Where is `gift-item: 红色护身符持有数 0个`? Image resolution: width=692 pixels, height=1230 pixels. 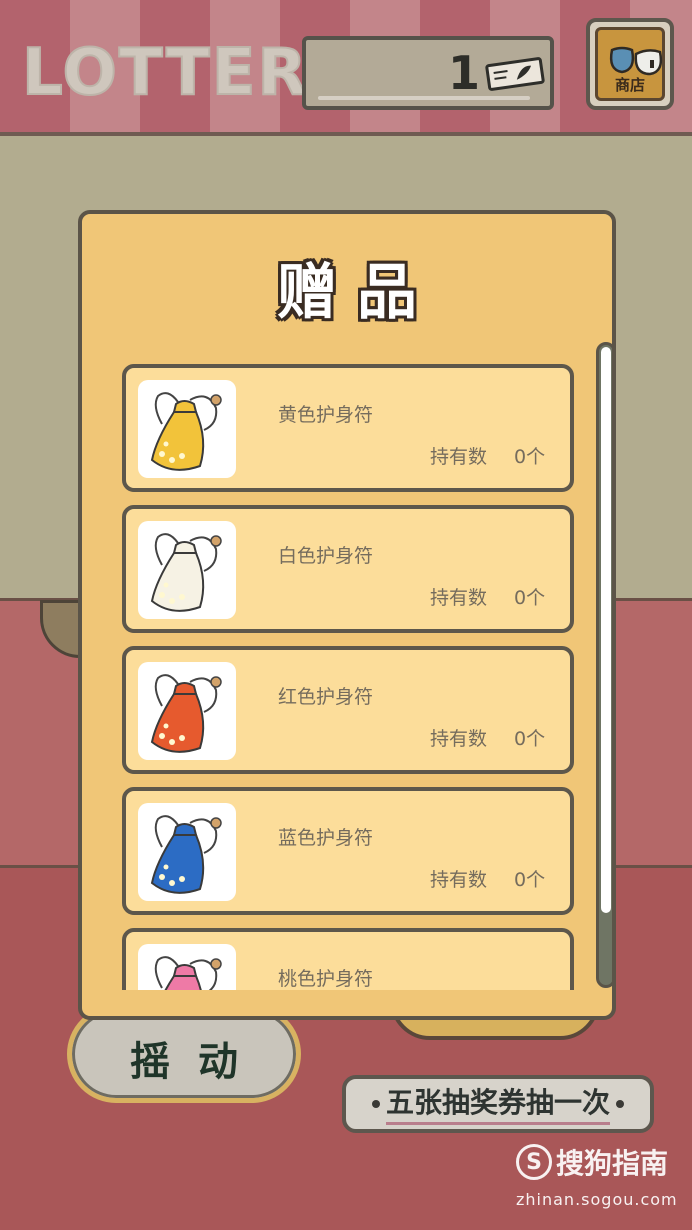
gift-item: 红色护身符持有数 0个 is located at coordinates (348, 710).